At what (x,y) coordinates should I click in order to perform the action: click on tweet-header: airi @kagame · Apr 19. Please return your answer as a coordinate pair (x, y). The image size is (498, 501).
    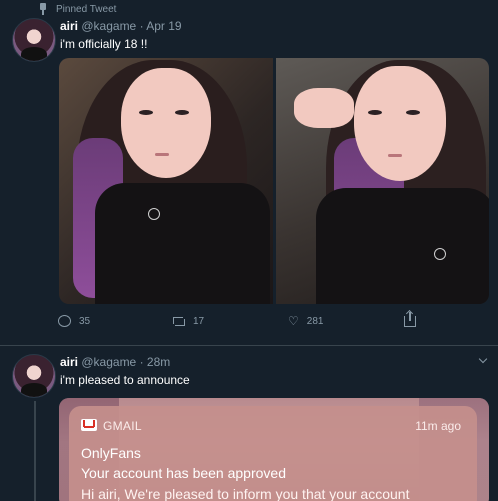
    Looking at the image, I should click on (121, 26).